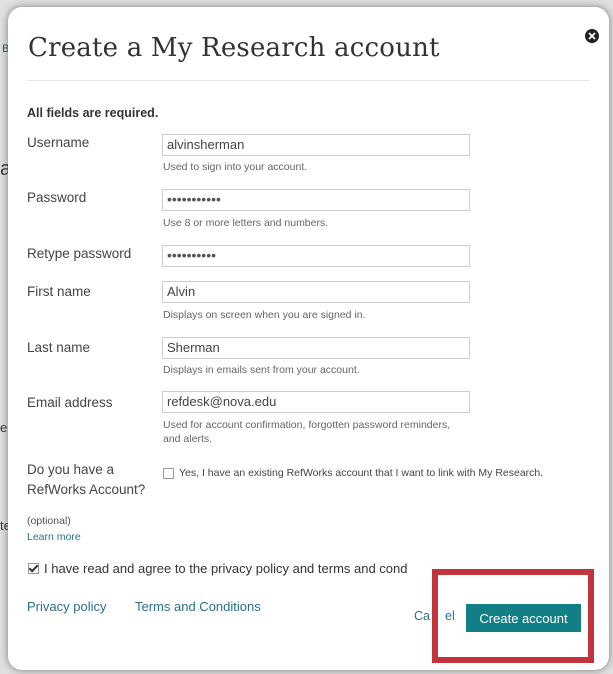 This screenshot has width=613, height=674. I want to click on privacy-policy-link: Privacy policy, so click(66, 606).